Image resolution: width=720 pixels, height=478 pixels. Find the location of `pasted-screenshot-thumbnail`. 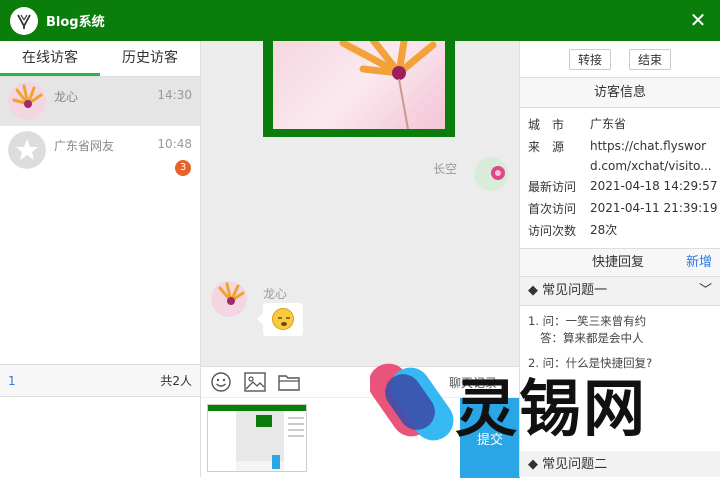

pasted-screenshot-thumbnail is located at coordinates (257, 438).